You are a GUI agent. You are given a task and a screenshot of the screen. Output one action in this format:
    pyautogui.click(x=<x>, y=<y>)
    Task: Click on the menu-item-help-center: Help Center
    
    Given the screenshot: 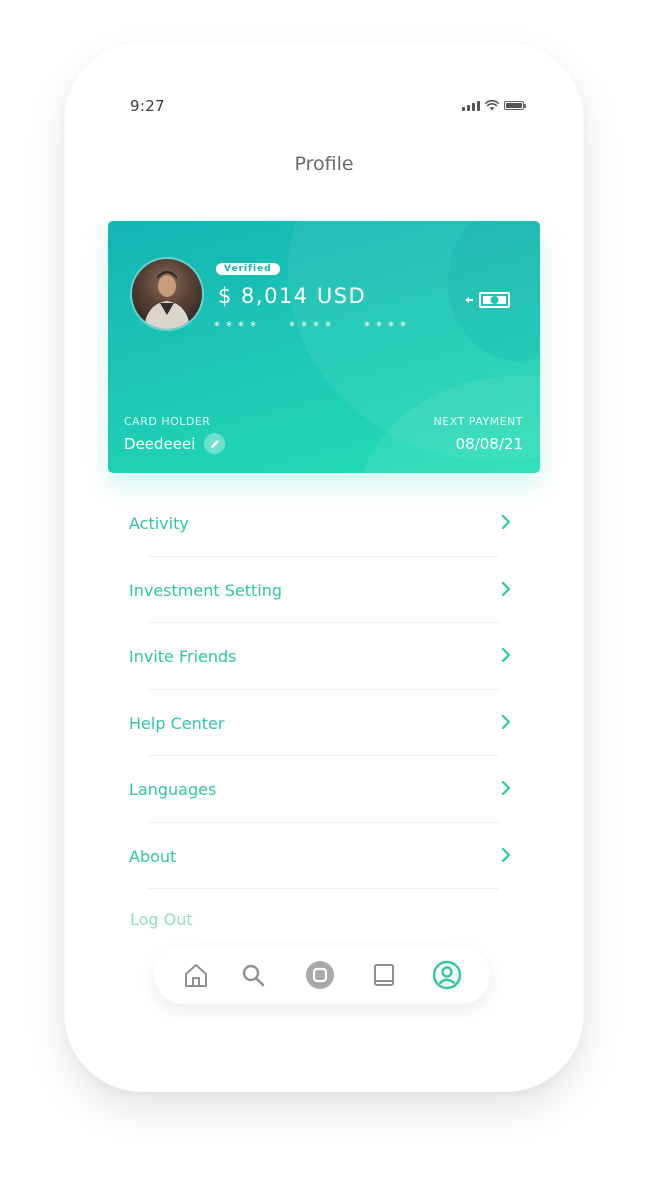 What is the action you would take?
    pyautogui.click(x=324, y=723)
    